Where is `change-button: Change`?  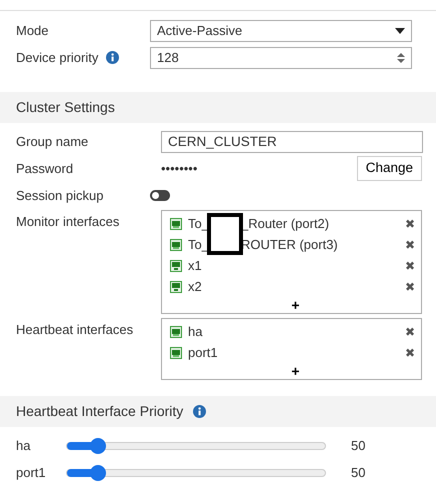
change-button: Change is located at coordinates (389, 168).